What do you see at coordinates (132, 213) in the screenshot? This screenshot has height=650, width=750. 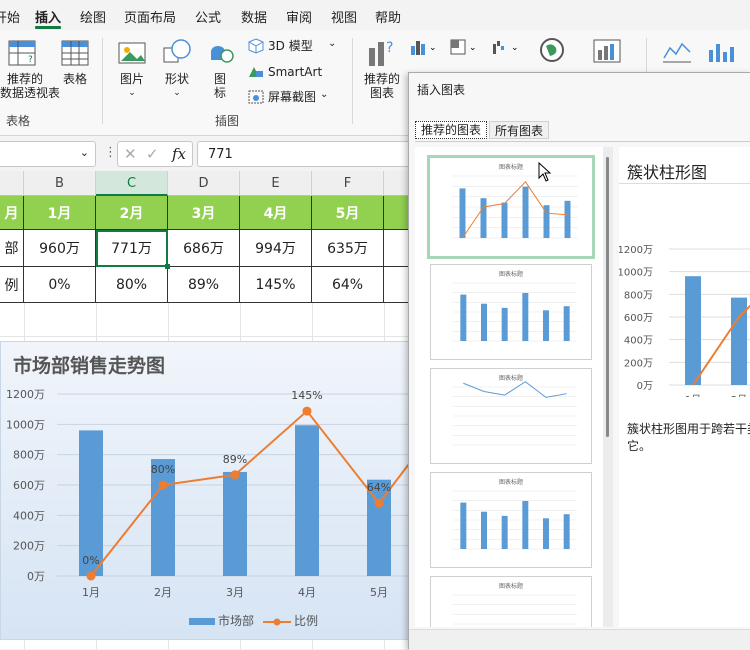 I see `table-header-cell: 2月` at bounding box center [132, 213].